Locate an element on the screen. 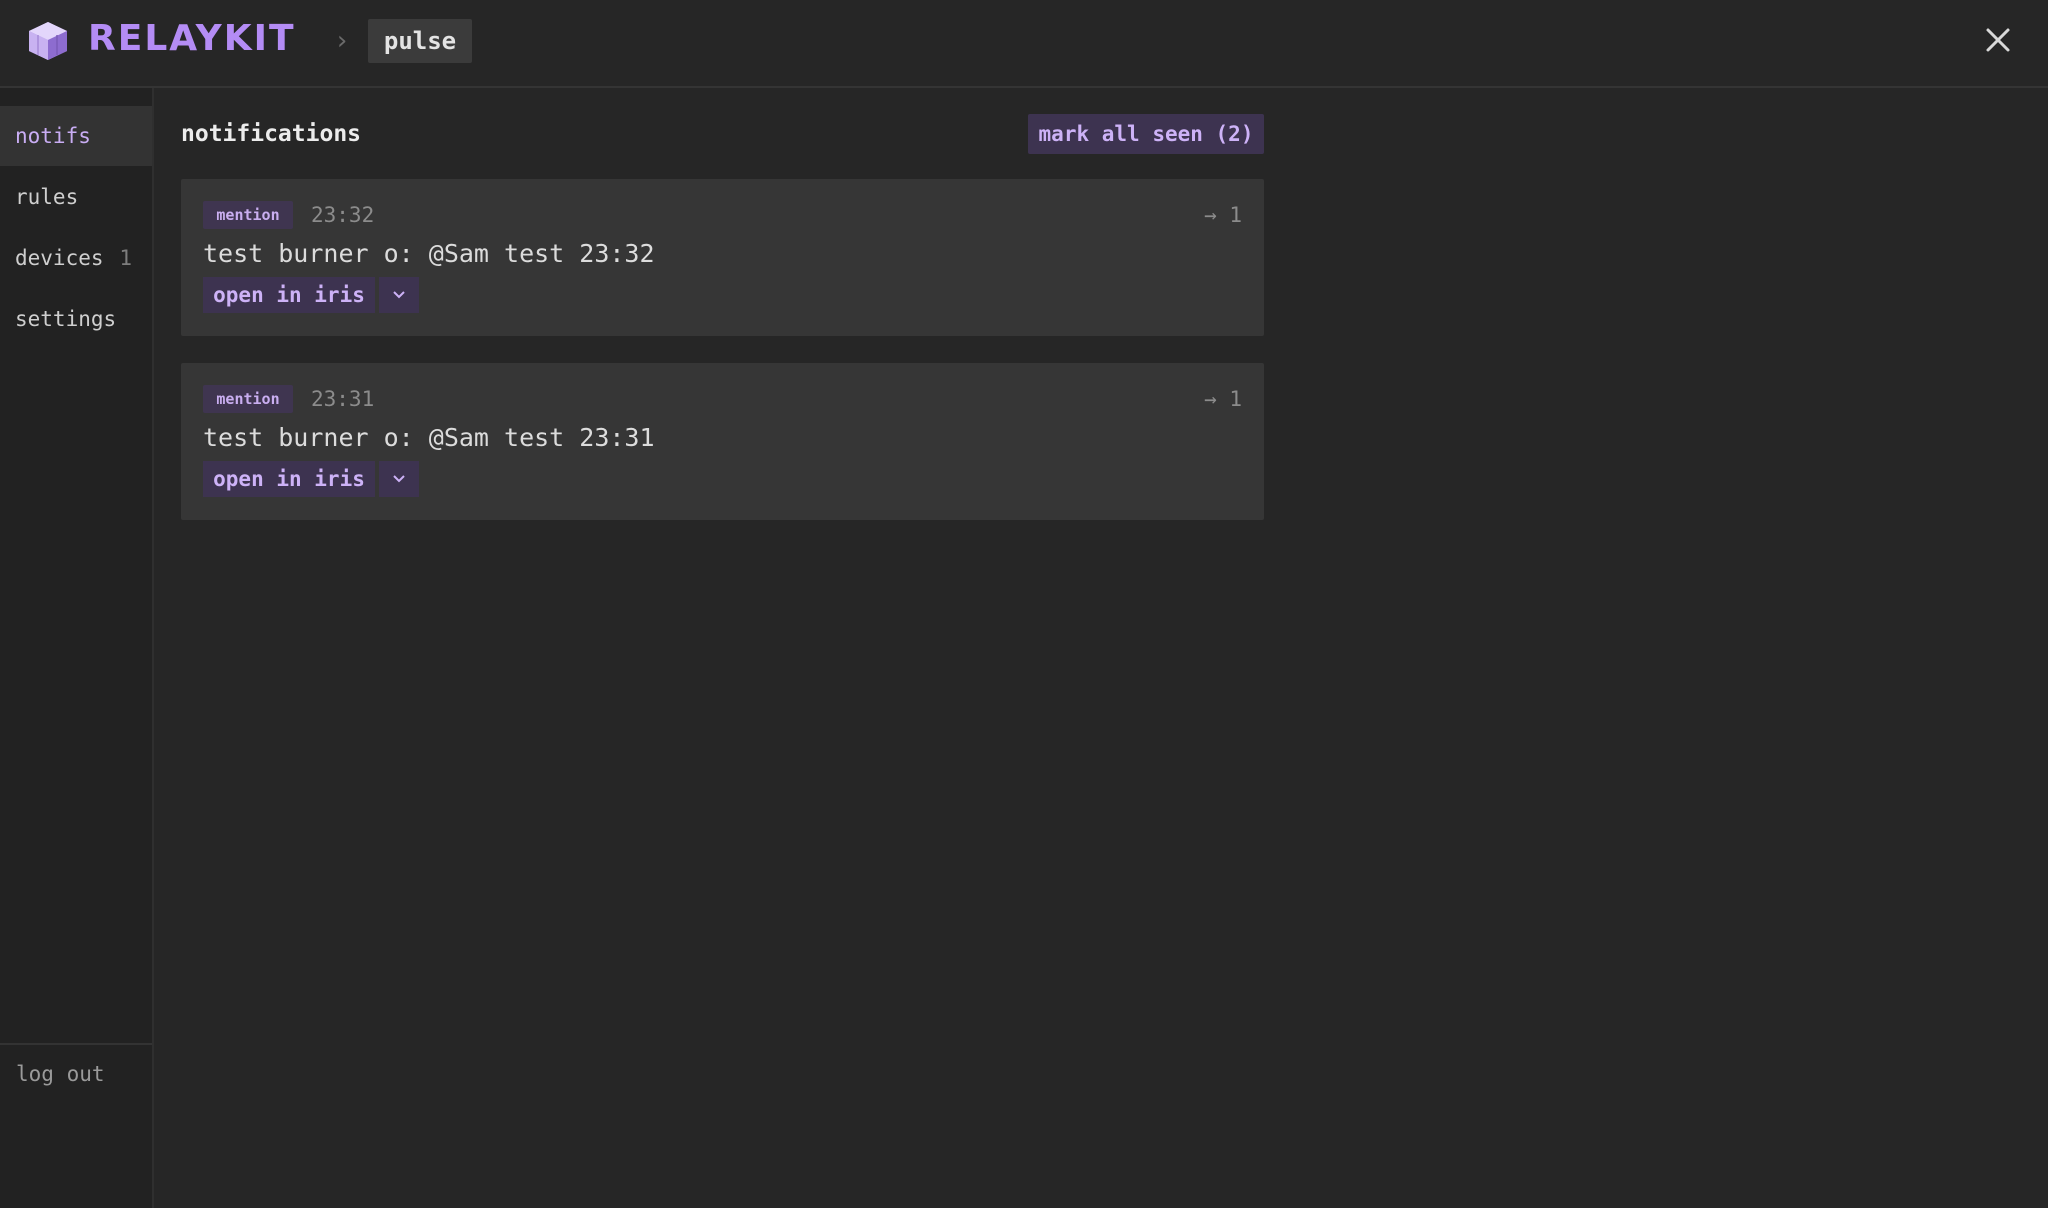  close-icon is located at coordinates (1998, 40).